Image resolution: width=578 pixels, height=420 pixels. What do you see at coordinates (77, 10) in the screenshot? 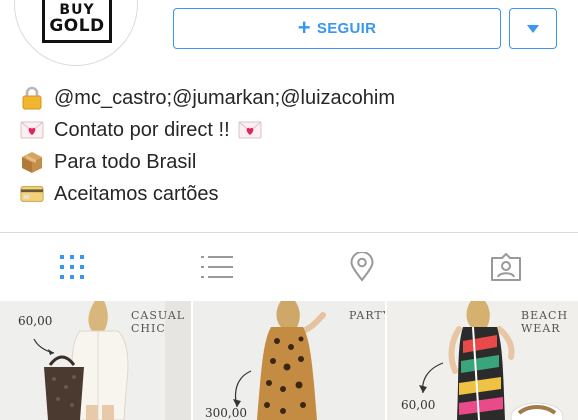
I see `logo-line-1: BUY` at bounding box center [77, 10].